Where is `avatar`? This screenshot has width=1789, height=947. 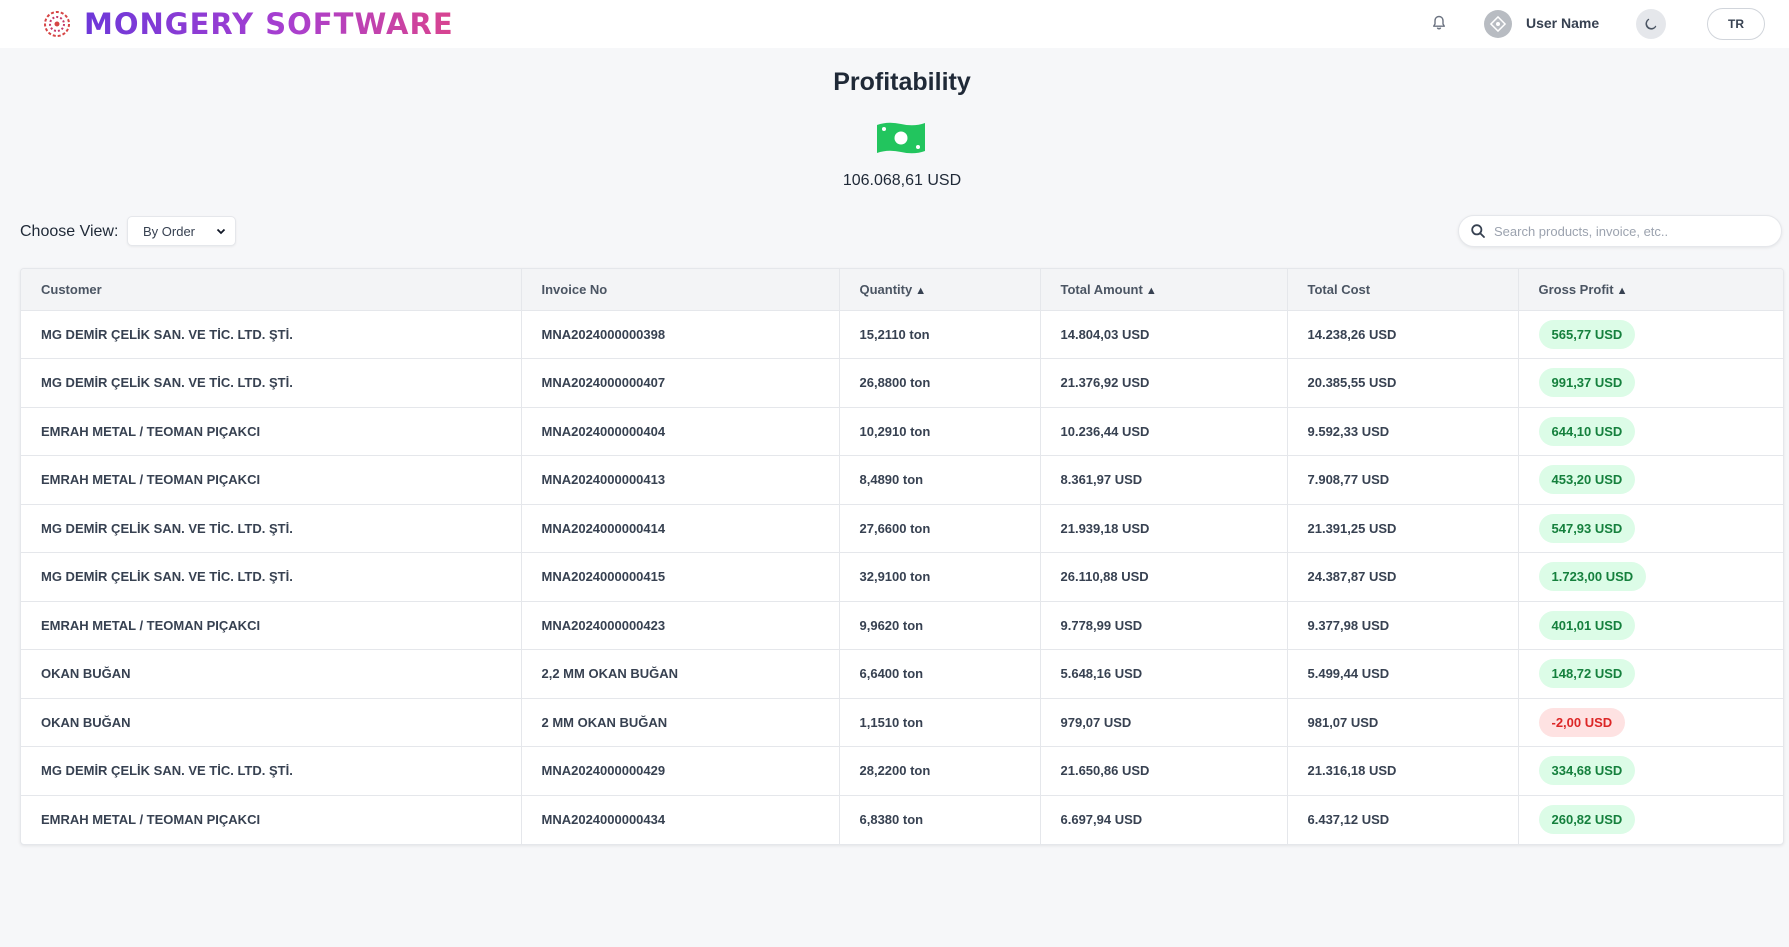
avatar is located at coordinates (1498, 24).